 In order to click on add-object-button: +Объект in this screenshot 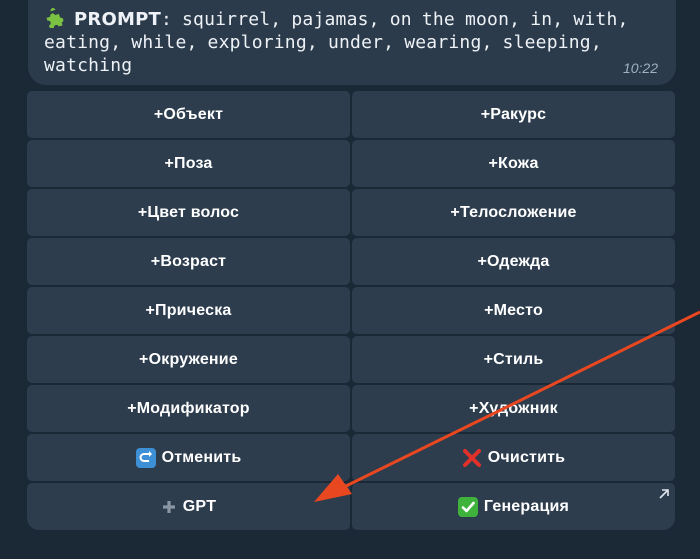, I will do `click(188, 114)`.